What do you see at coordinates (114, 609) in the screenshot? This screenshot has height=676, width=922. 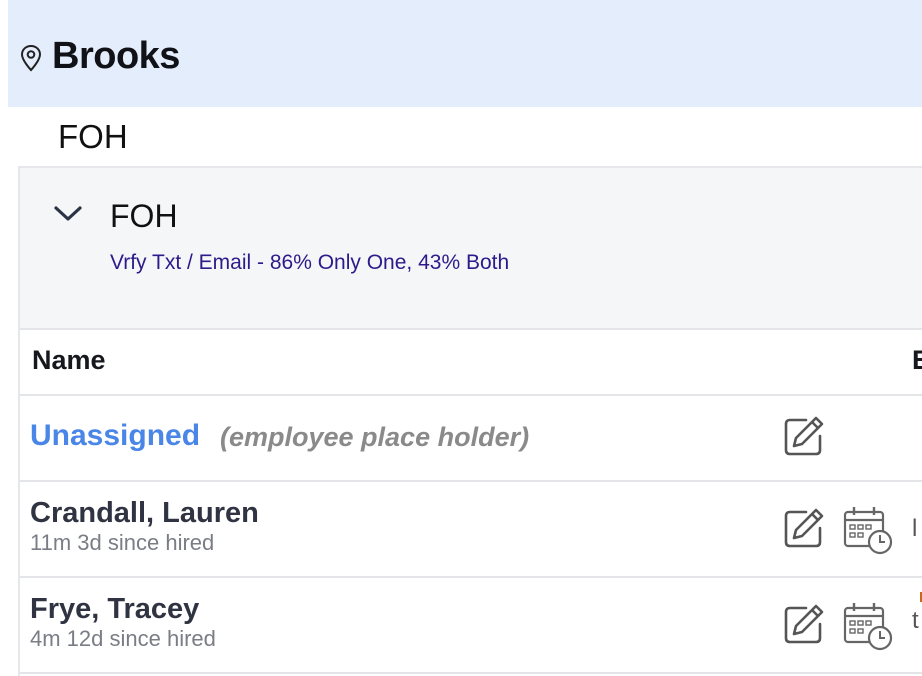 I see `employee-name: Frye, Tracey` at bounding box center [114, 609].